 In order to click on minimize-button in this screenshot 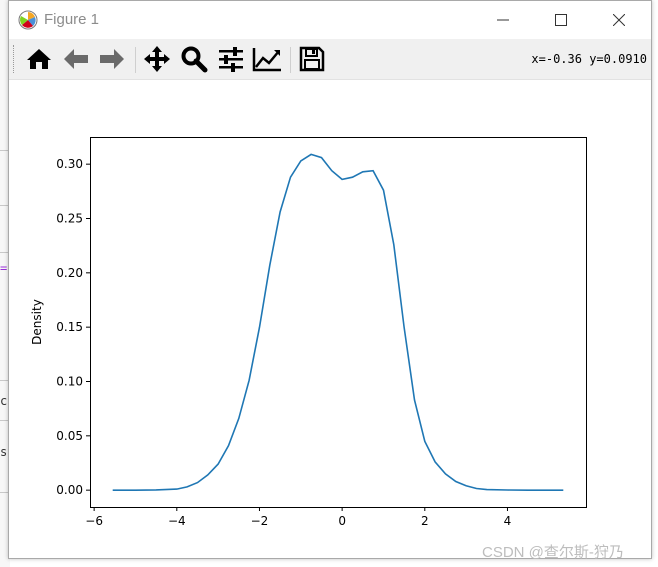, I will do `click(503, 20)`.